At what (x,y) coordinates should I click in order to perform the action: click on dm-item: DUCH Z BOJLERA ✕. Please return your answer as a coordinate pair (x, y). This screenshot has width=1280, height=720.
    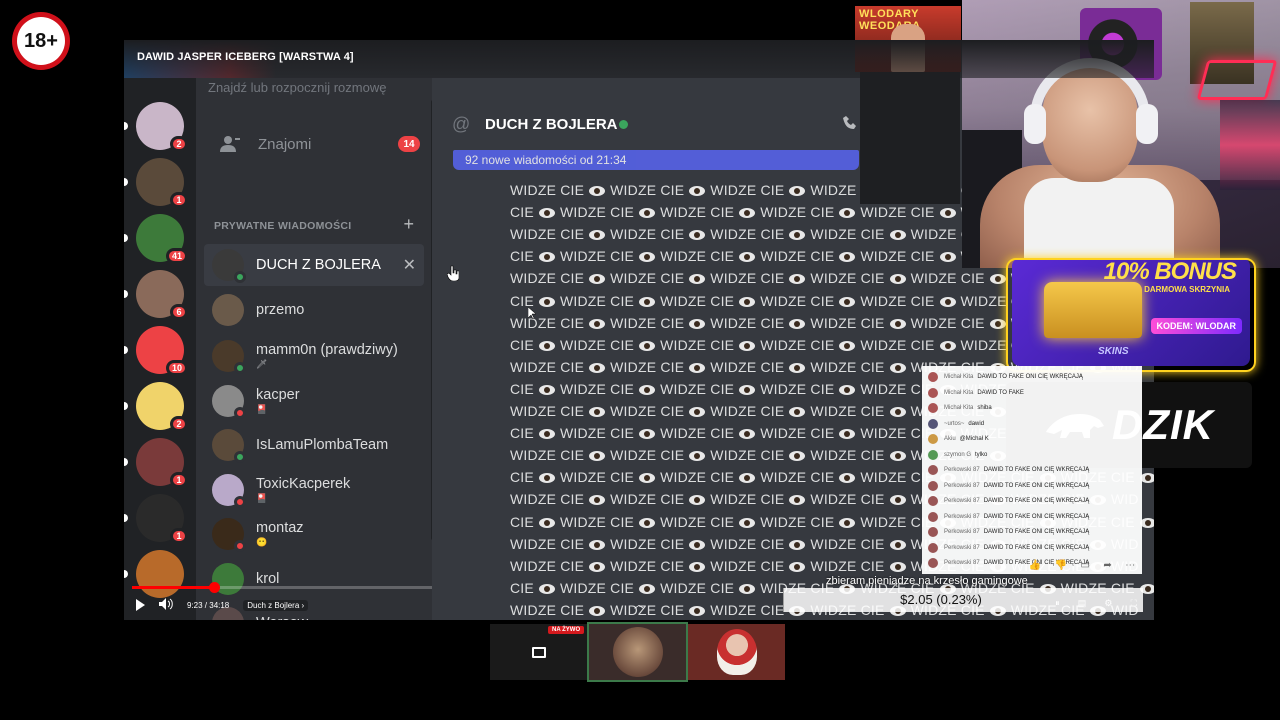
    Looking at the image, I should click on (314, 265).